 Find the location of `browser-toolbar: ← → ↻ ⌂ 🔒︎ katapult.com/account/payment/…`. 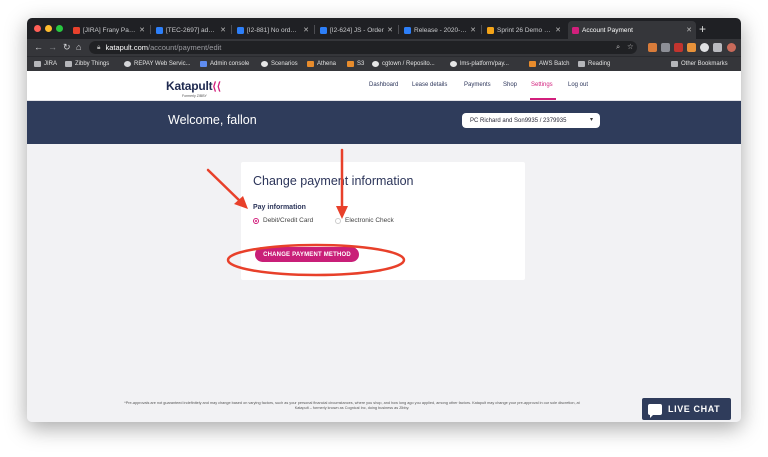

browser-toolbar: ← → ↻ ⌂ 🔒︎ katapult.com/account/payment/… is located at coordinates (384, 47).